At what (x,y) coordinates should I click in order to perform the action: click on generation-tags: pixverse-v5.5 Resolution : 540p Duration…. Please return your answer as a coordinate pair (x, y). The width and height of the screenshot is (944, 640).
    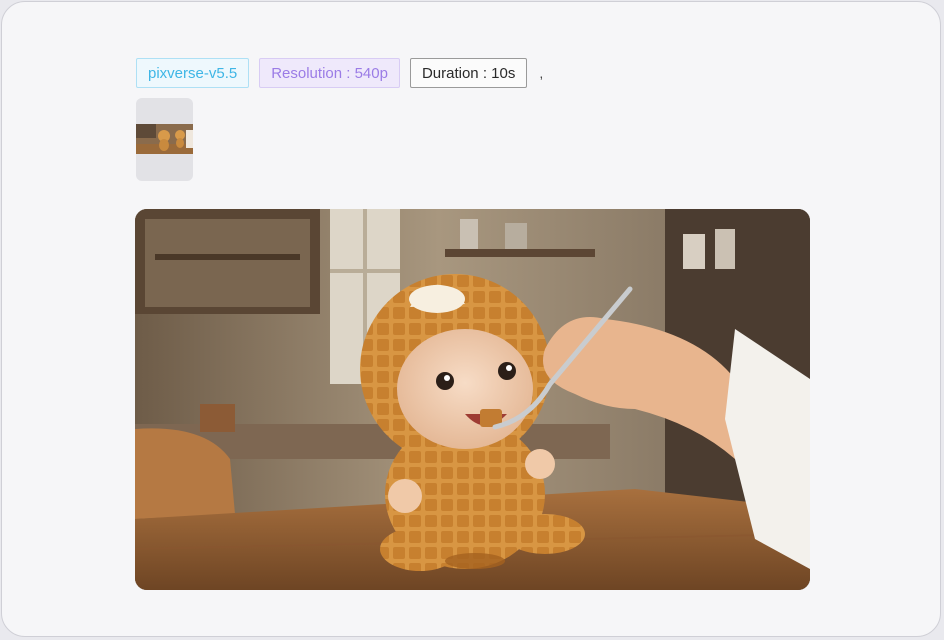
    Looking at the image, I should click on (339, 73).